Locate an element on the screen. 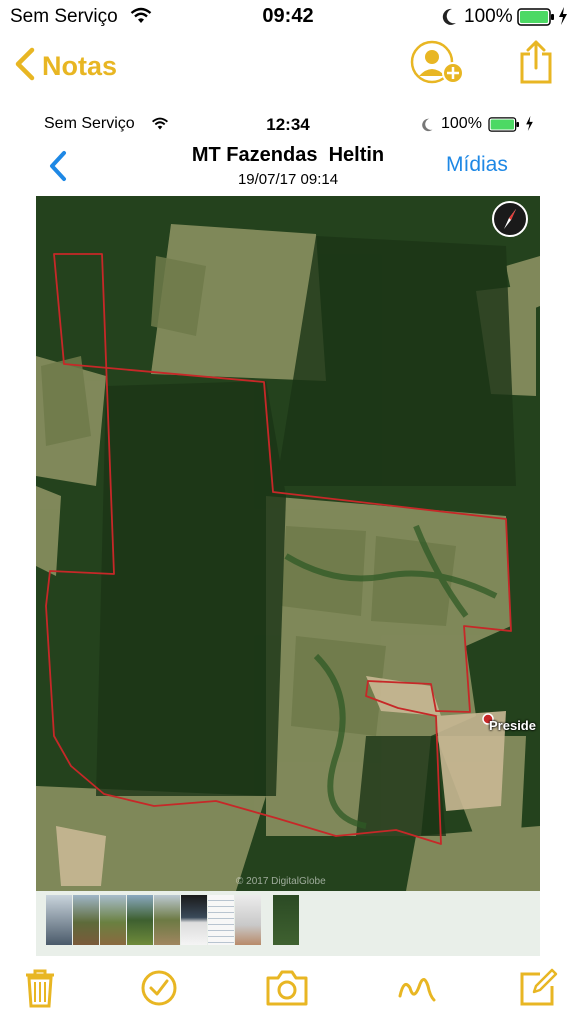 This screenshot has height=1024, width=576. embedded-battery-percent: 100% is located at coordinates (461, 123).